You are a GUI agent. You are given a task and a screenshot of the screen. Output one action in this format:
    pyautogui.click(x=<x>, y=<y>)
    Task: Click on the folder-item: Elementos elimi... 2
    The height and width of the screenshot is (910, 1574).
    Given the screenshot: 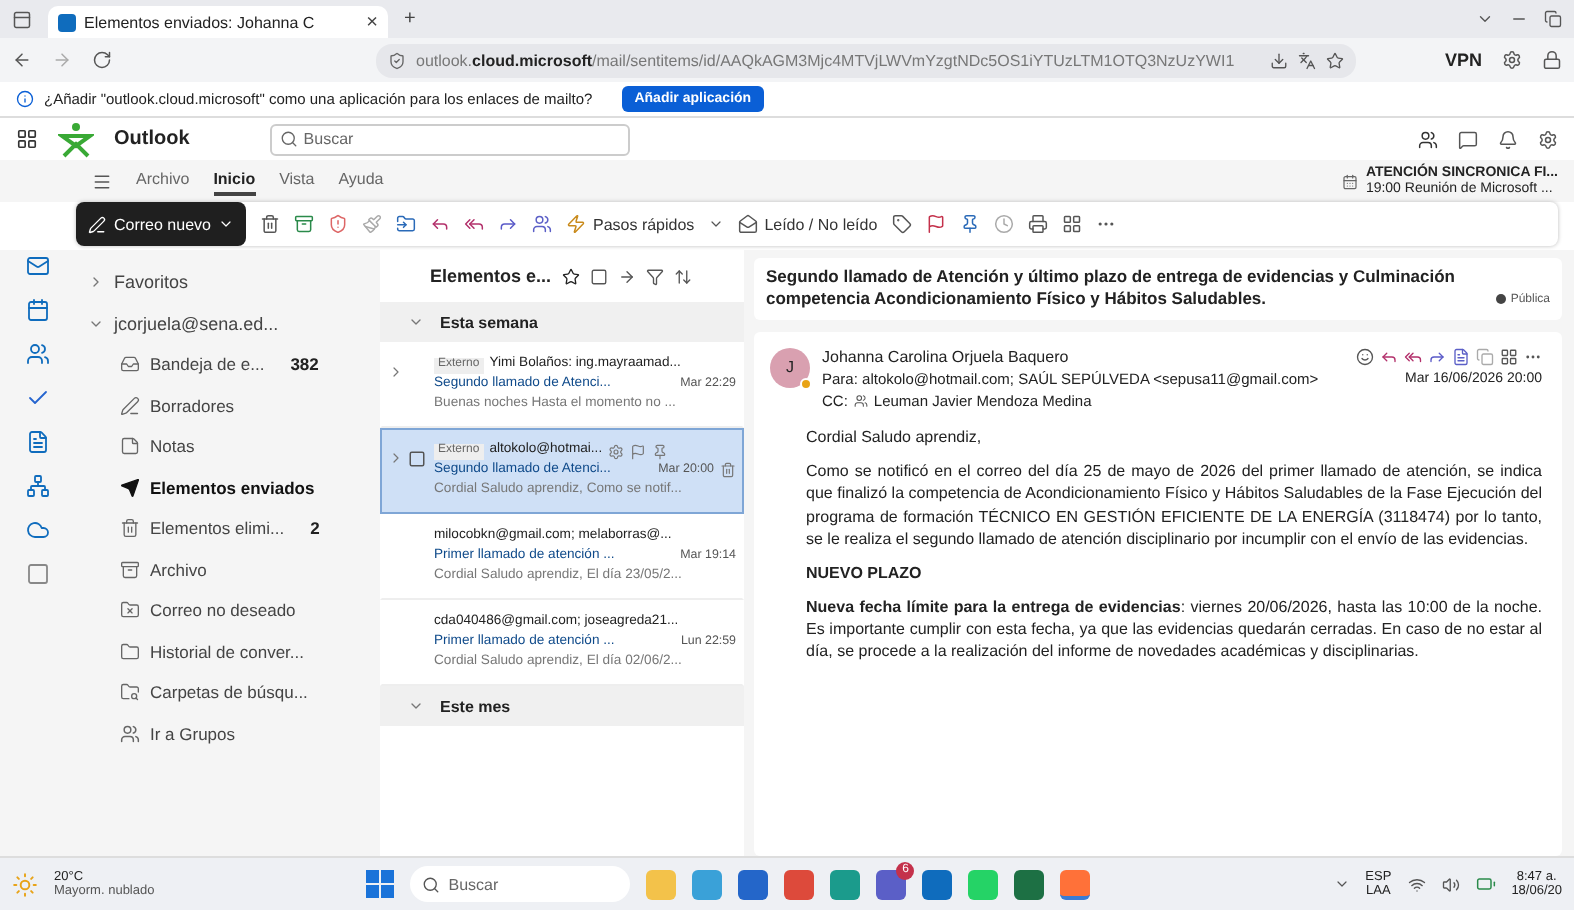 What is the action you would take?
    pyautogui.click(x=228, y=528)
    